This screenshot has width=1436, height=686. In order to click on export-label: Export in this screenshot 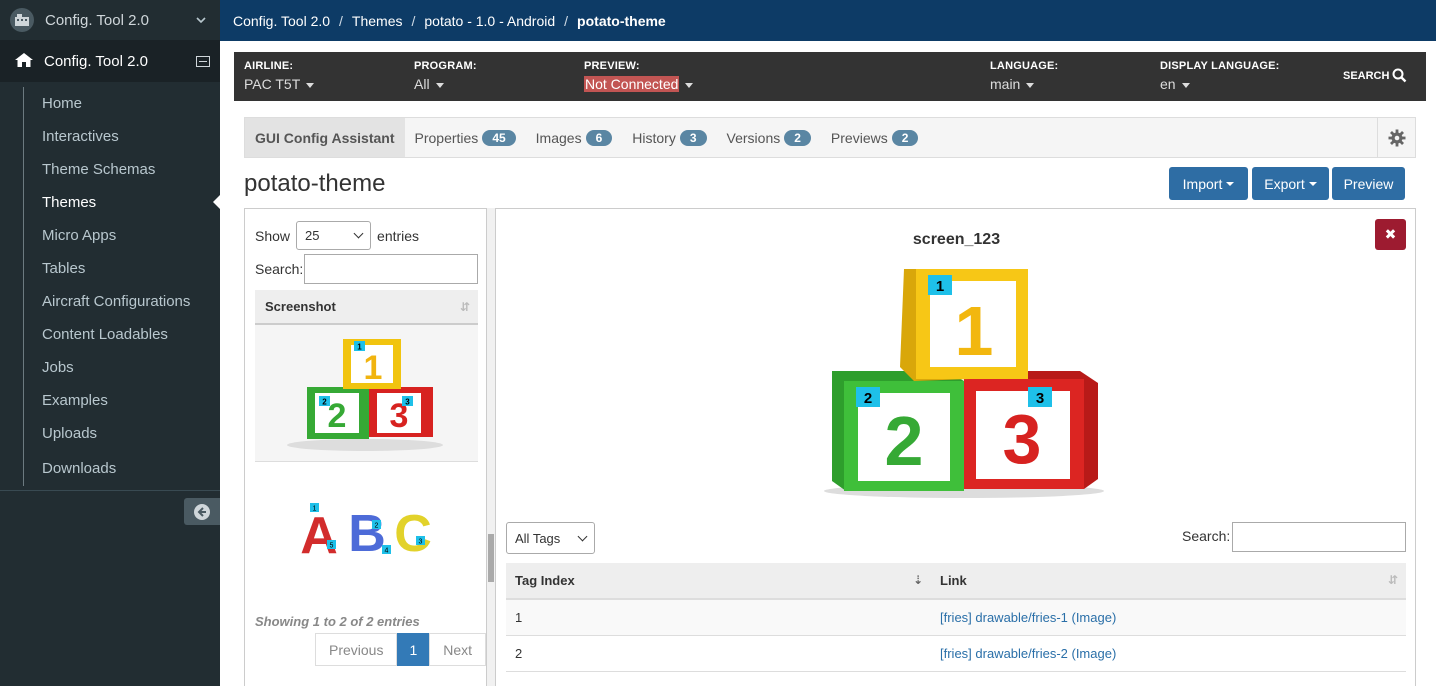, I will do `click(1284, 183)`.